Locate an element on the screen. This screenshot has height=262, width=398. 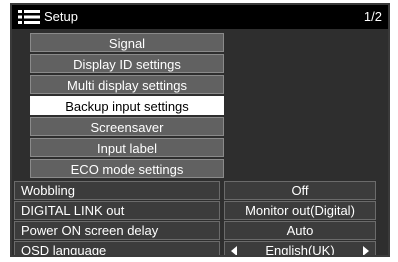
page-title: Setup is located at coordinates (61, 16).